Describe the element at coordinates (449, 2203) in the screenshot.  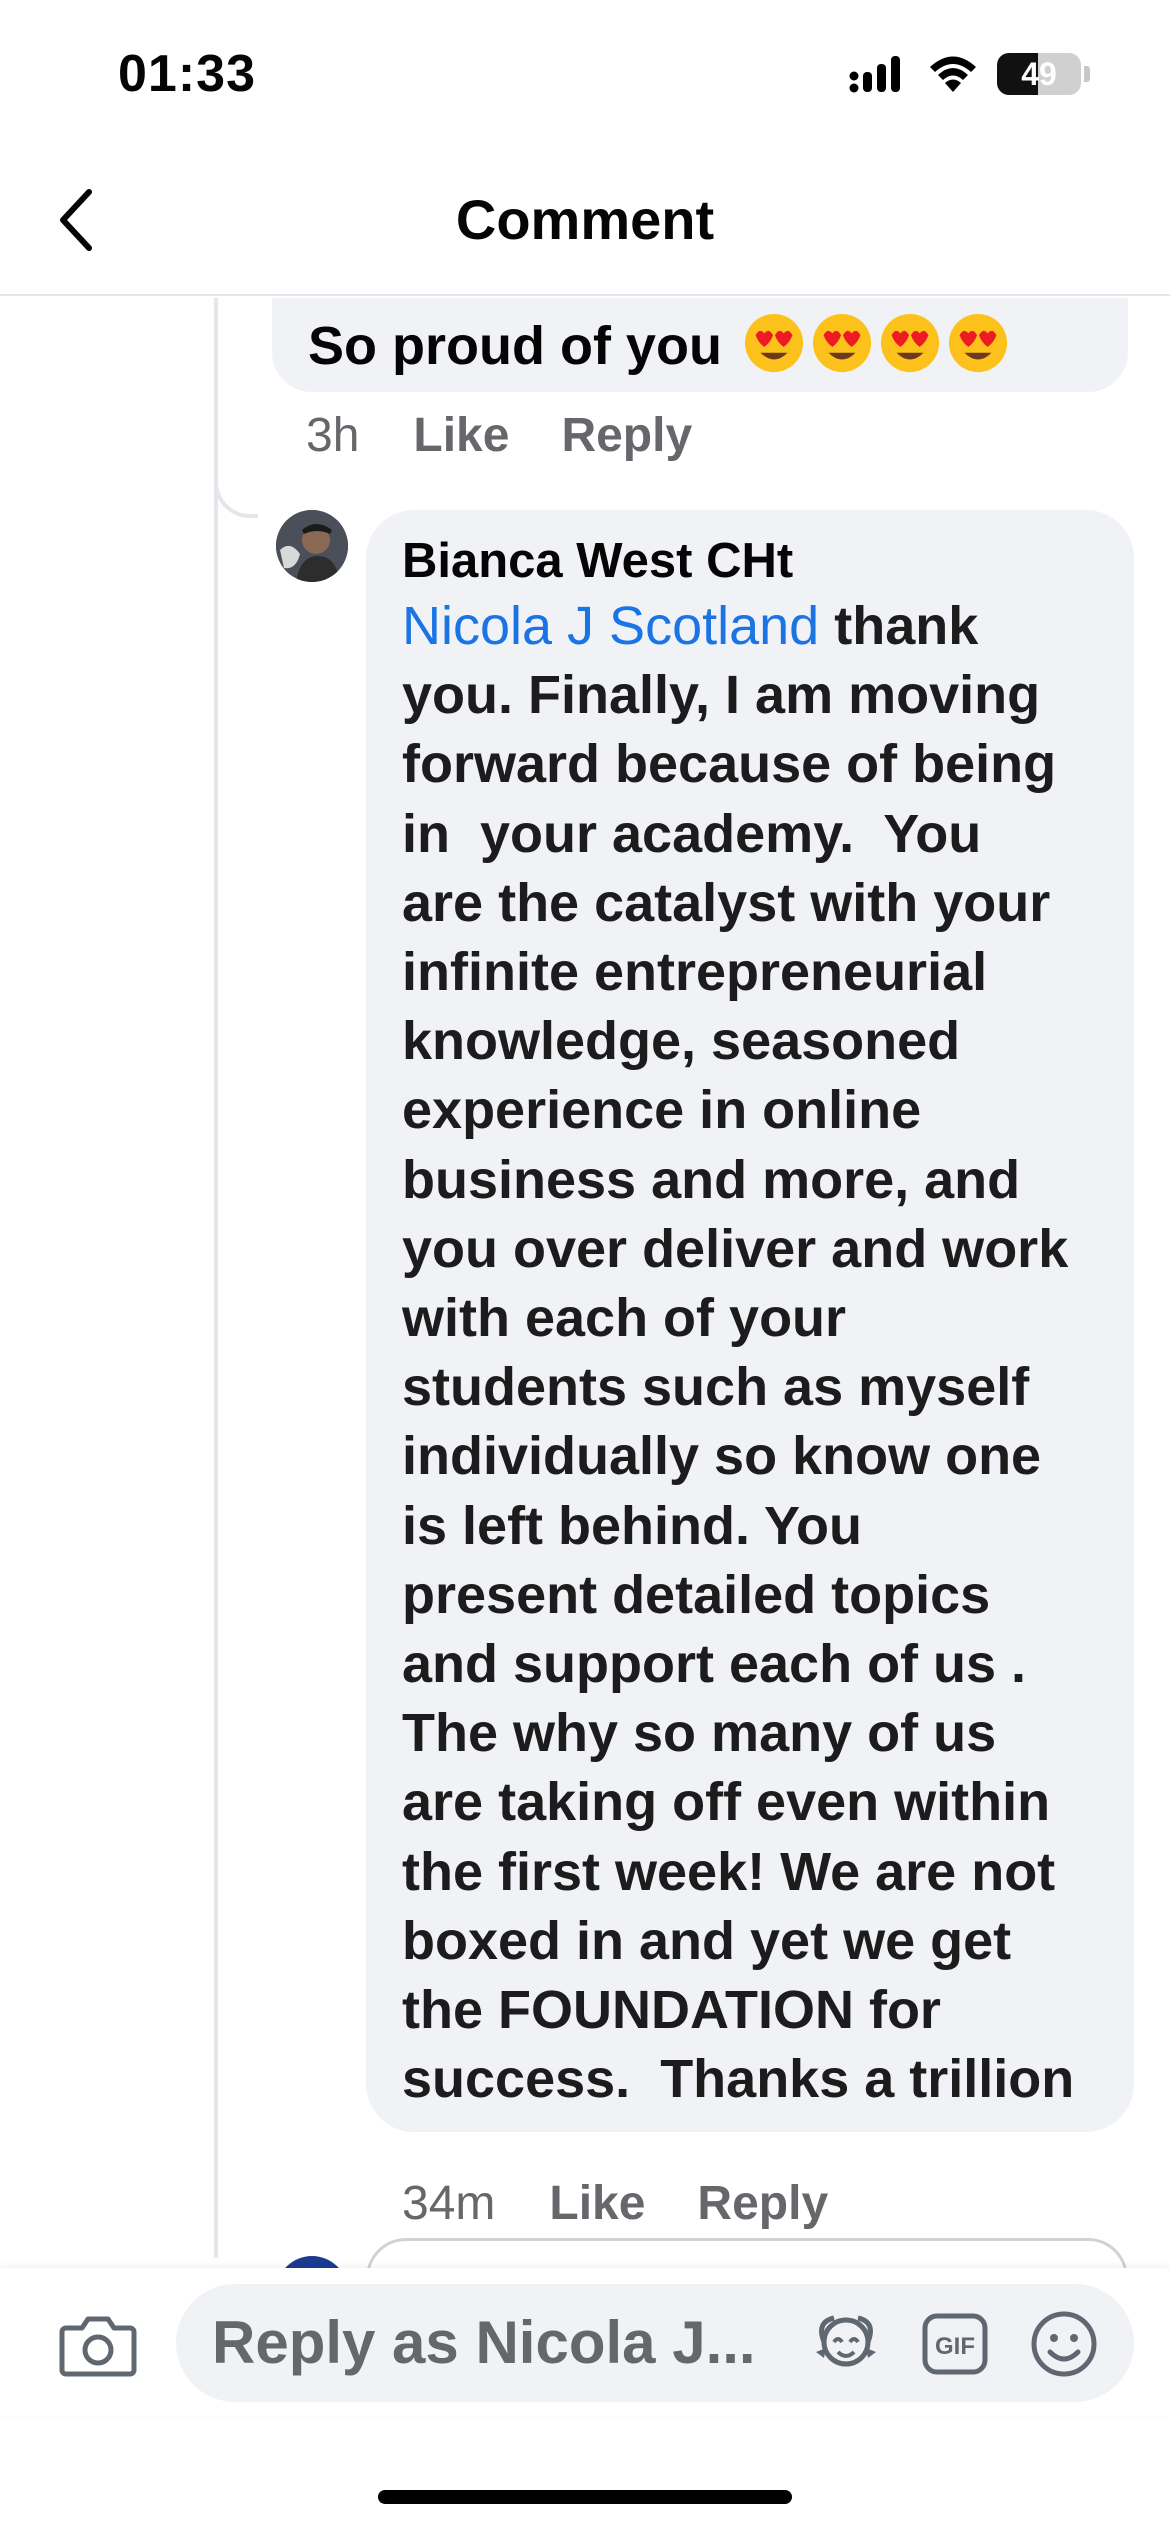
I see `comment-timestamp: 34m` at that location.